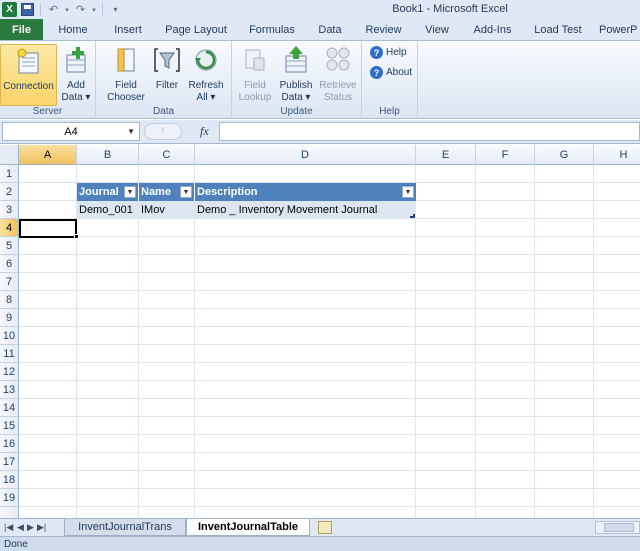 The height and width of the screenshot is (551, 640). I want to click on row-header: 6, so click(9, 264).